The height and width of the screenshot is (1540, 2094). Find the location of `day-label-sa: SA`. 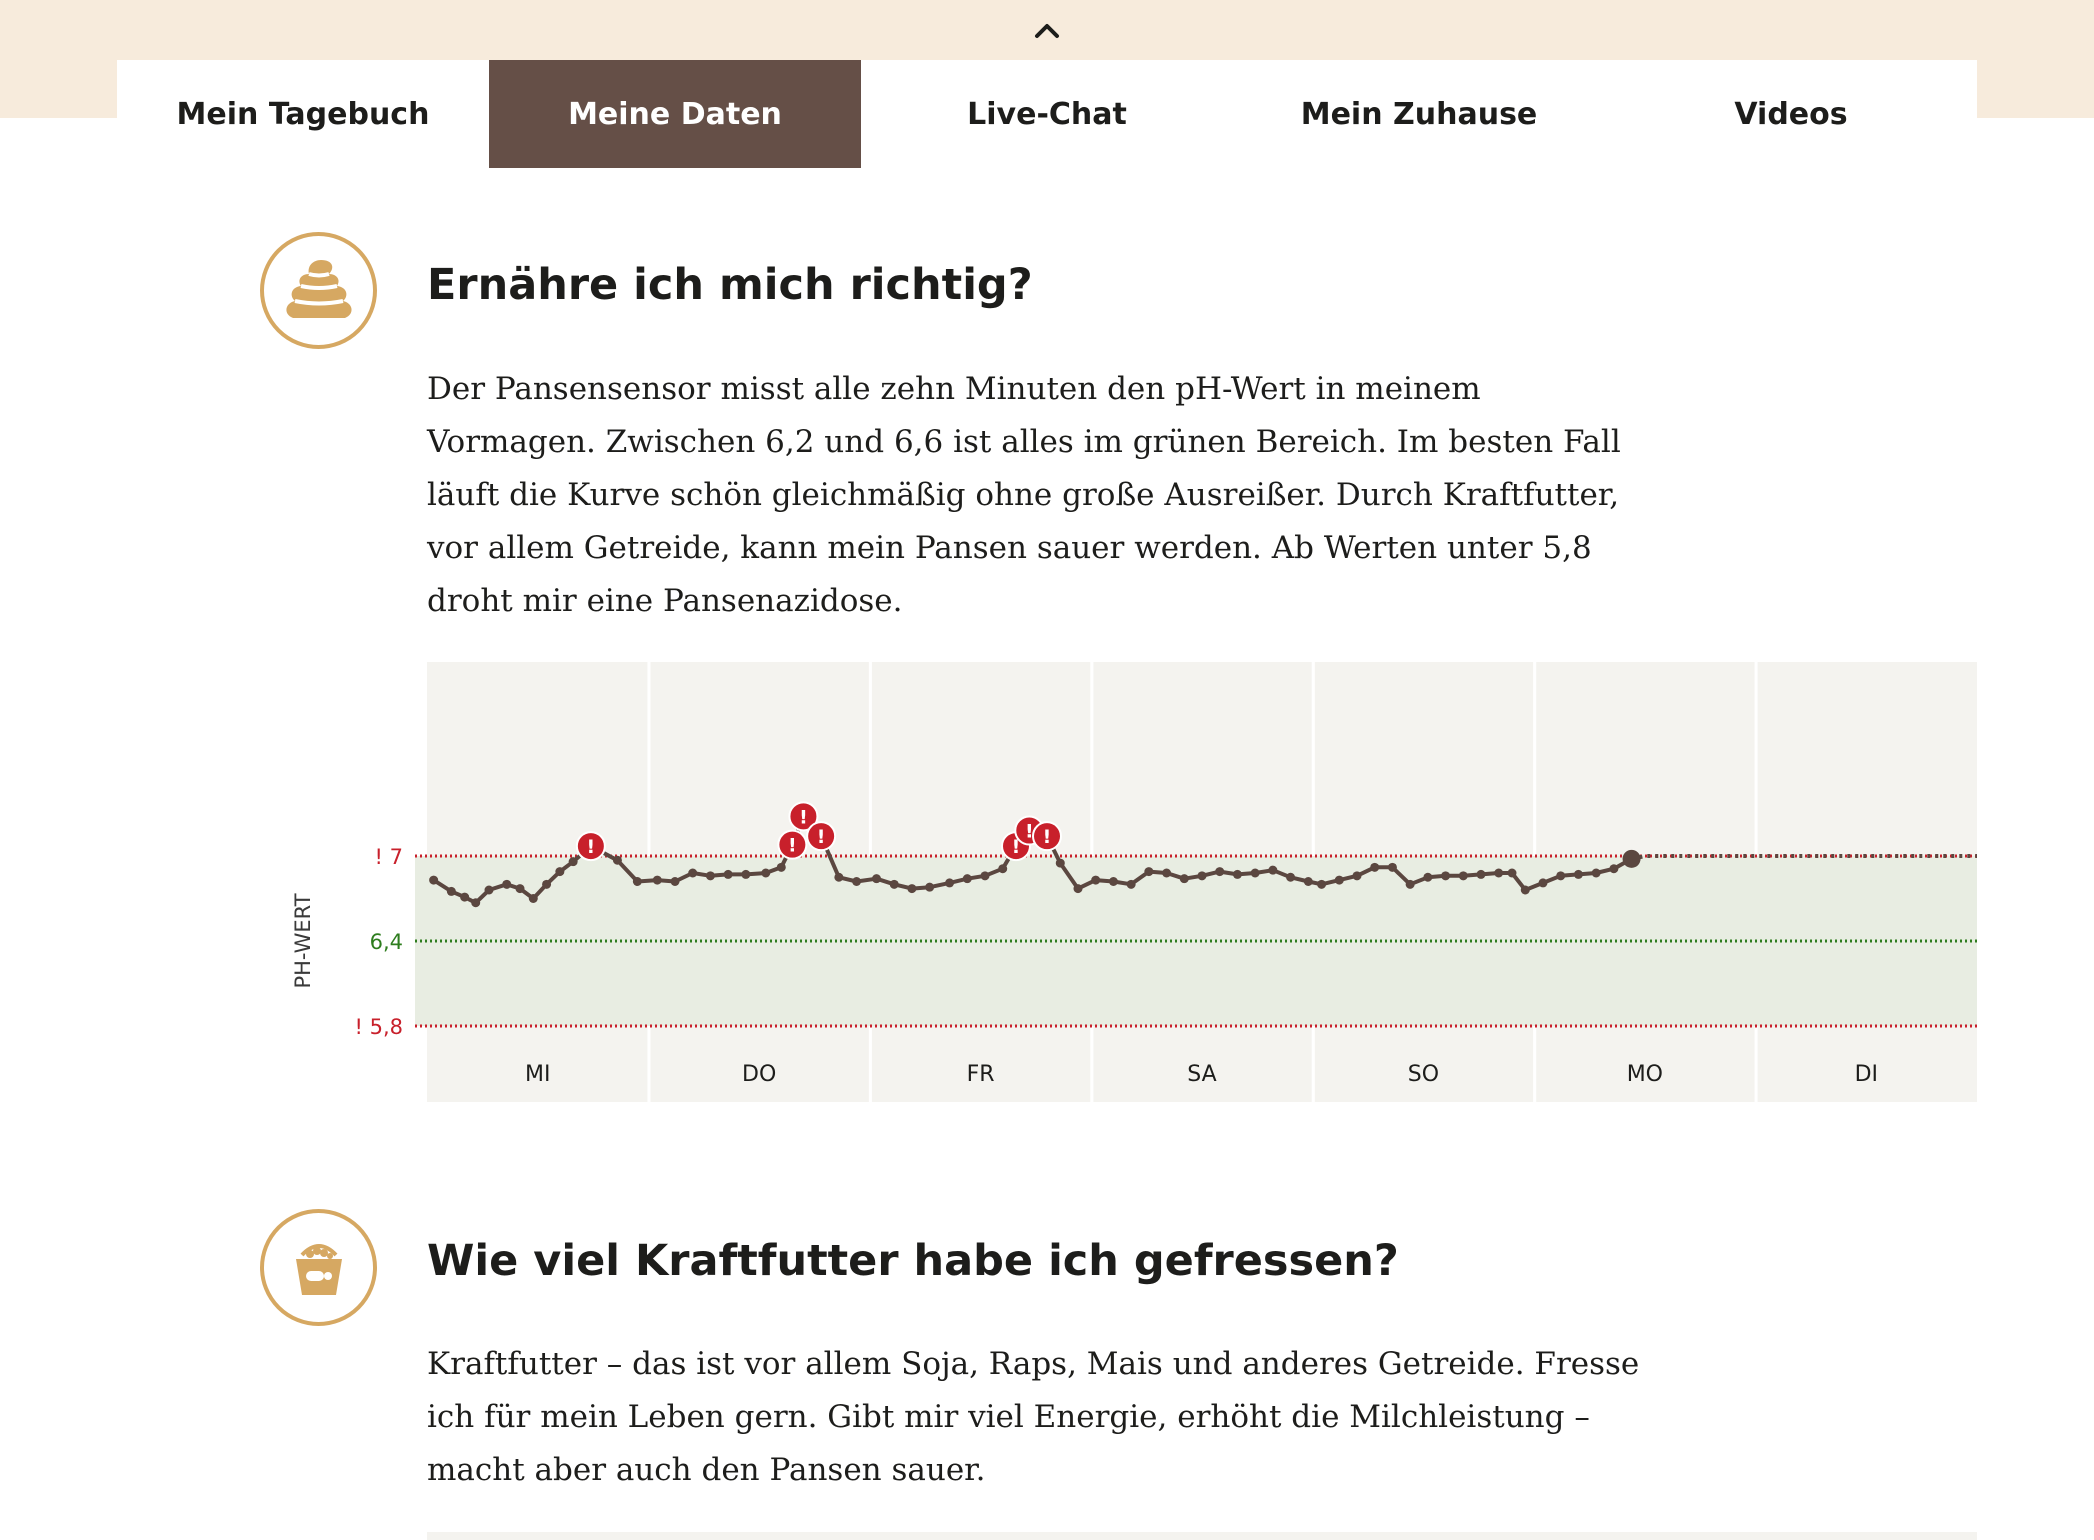

day-label-sa: SA is located at coordinates (1201, 1074).